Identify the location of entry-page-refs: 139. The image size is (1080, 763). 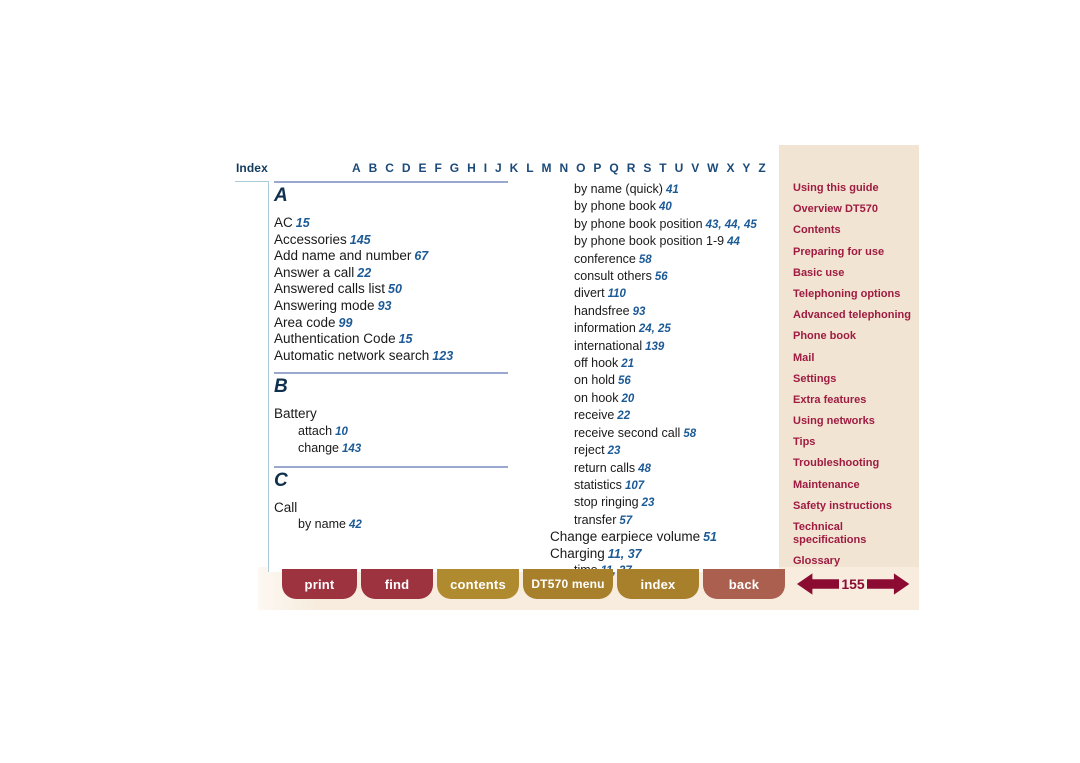
(654, 347).